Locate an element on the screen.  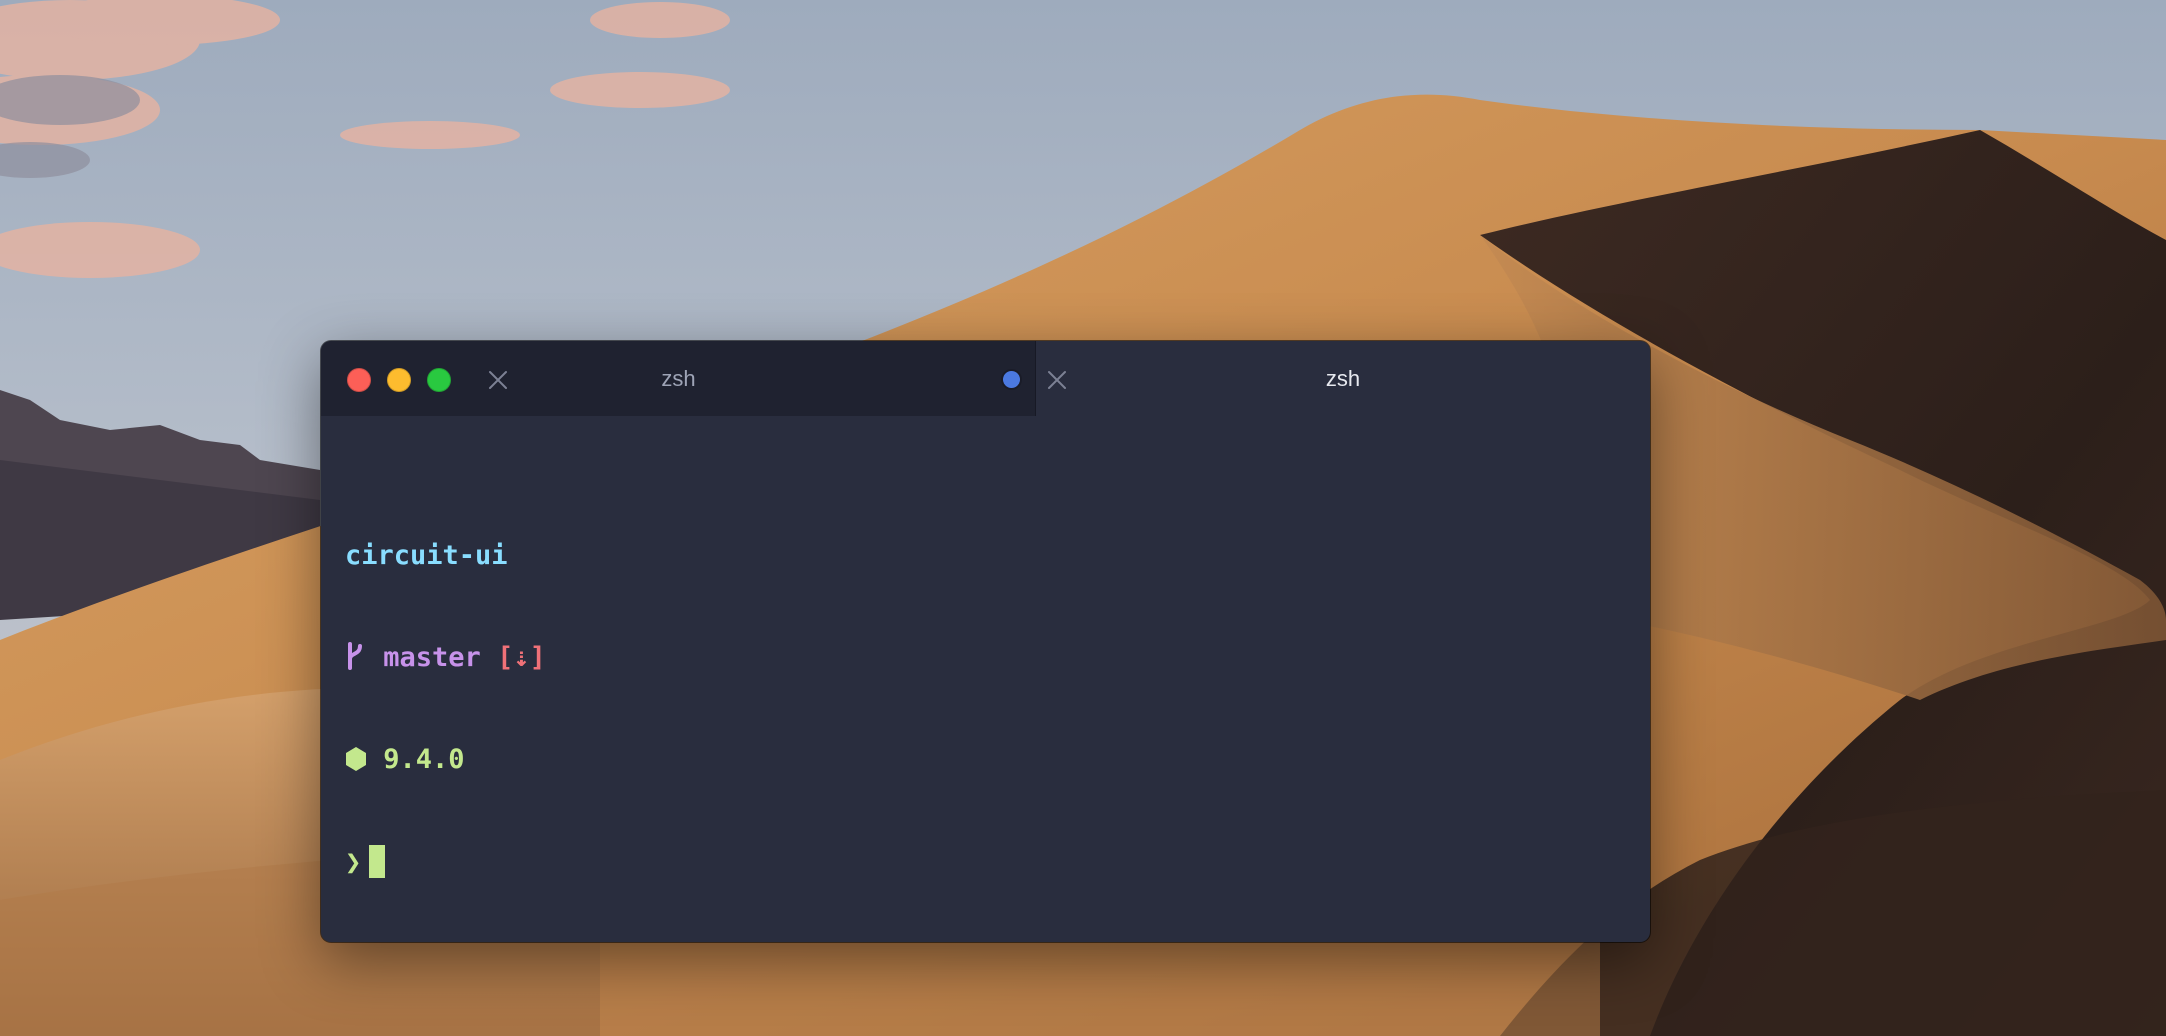
prompt-symbol: ❯ is located at coordinates (353, 862).